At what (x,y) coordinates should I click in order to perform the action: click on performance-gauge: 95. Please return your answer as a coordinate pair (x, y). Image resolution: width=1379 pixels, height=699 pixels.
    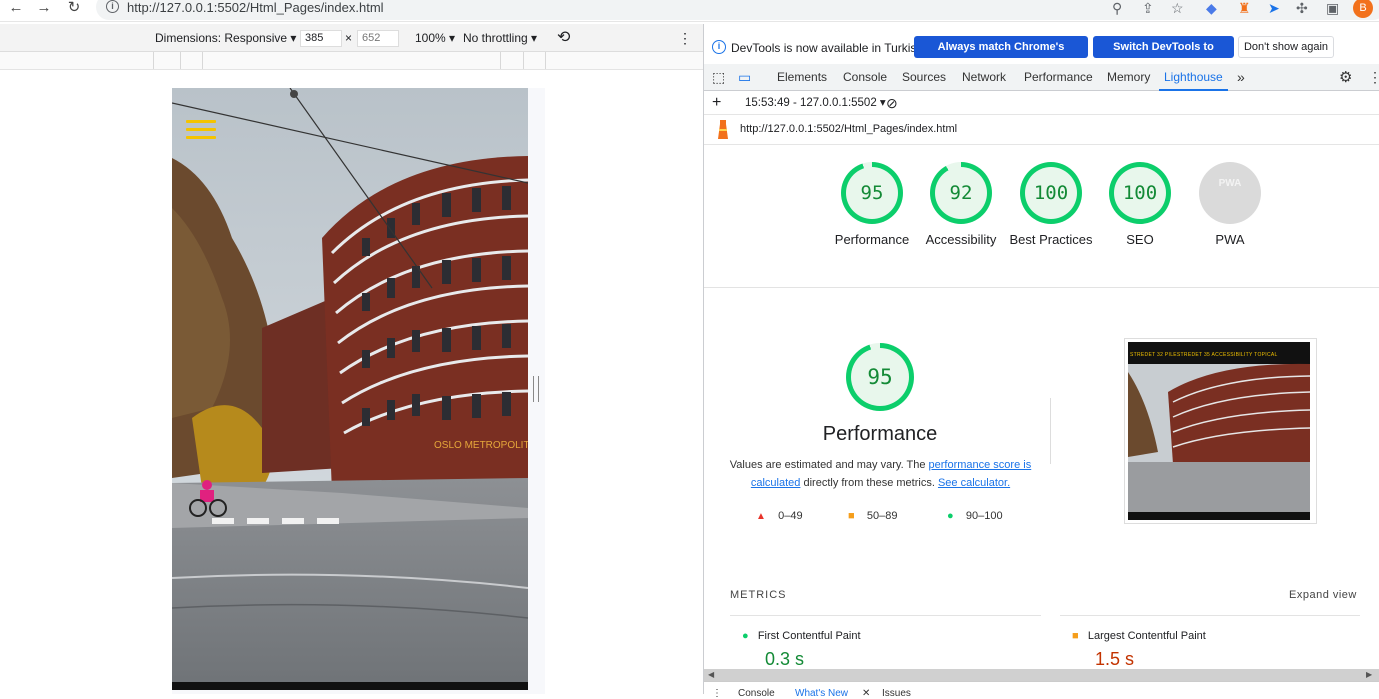
    Looking at the image, I should click on (872, 193).